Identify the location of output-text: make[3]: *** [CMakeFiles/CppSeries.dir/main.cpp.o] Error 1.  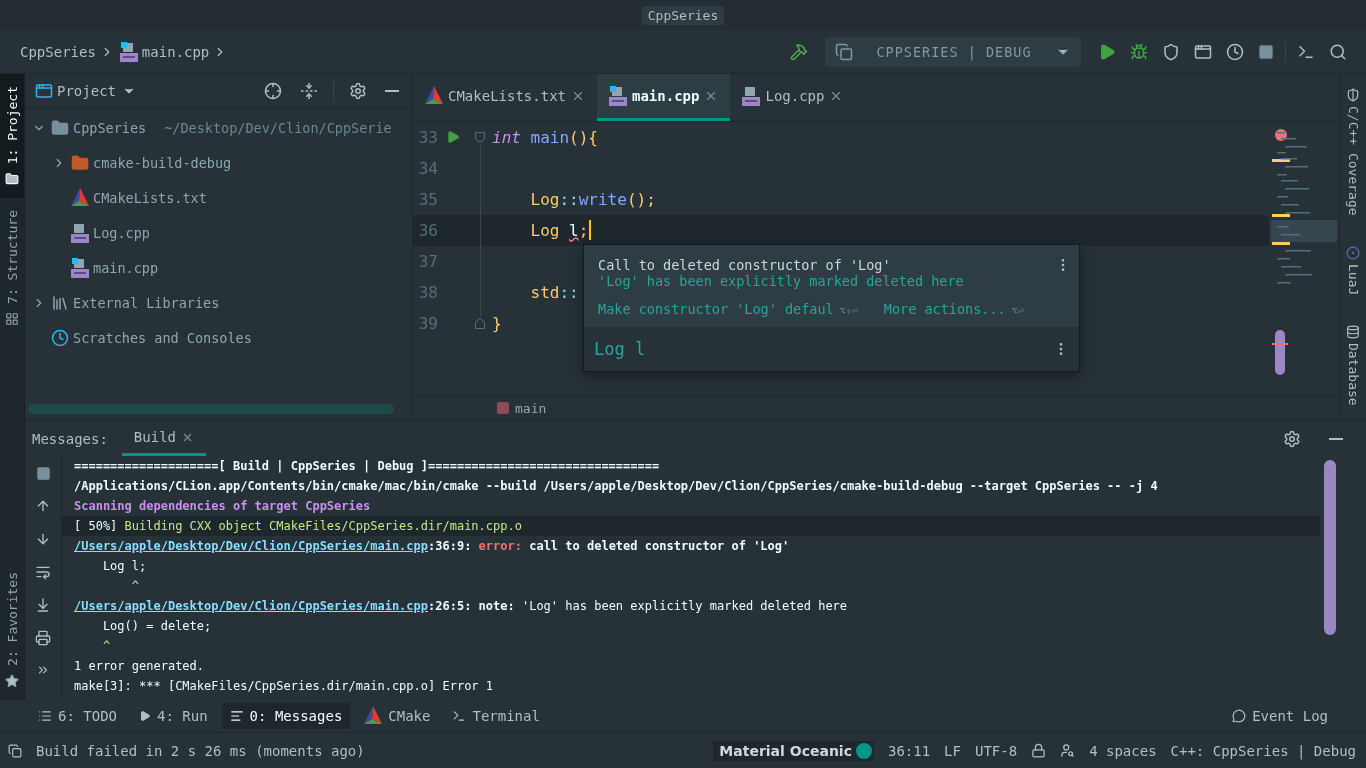
(284, 686).